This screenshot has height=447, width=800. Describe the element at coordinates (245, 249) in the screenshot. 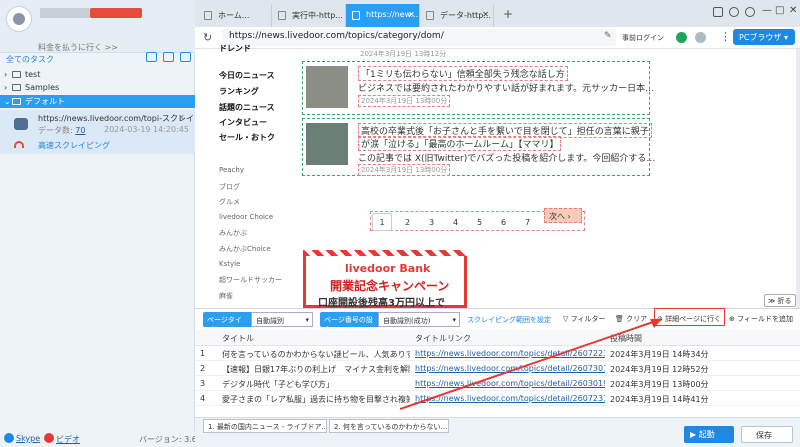

I see `sub-nav-item: みんかぶChoice` at that location.